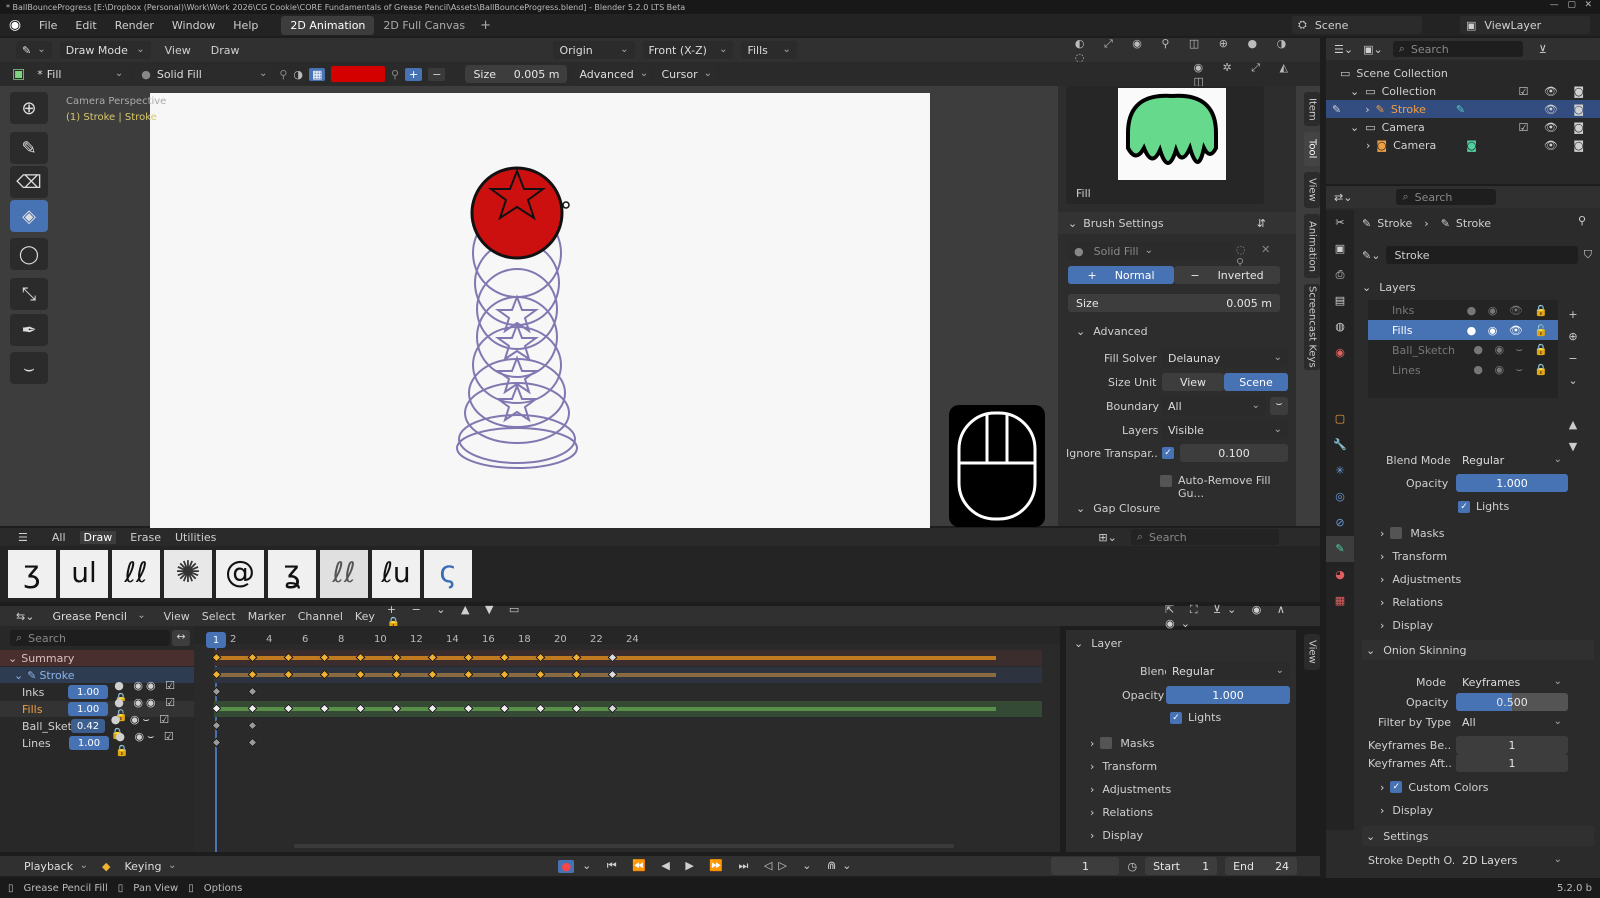 The width and height of the screenshot is (1600, 898). Describe the element at coordinates (448, 574) in the screenshot. I see `brush-asset-9: ς` at that location.